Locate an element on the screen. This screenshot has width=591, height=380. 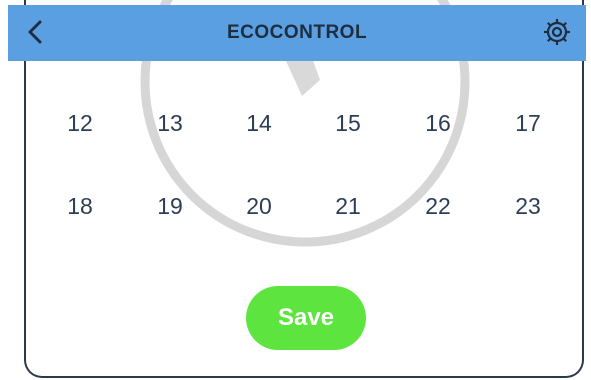
hour-17: 17 is located at coordinates (528, 123).